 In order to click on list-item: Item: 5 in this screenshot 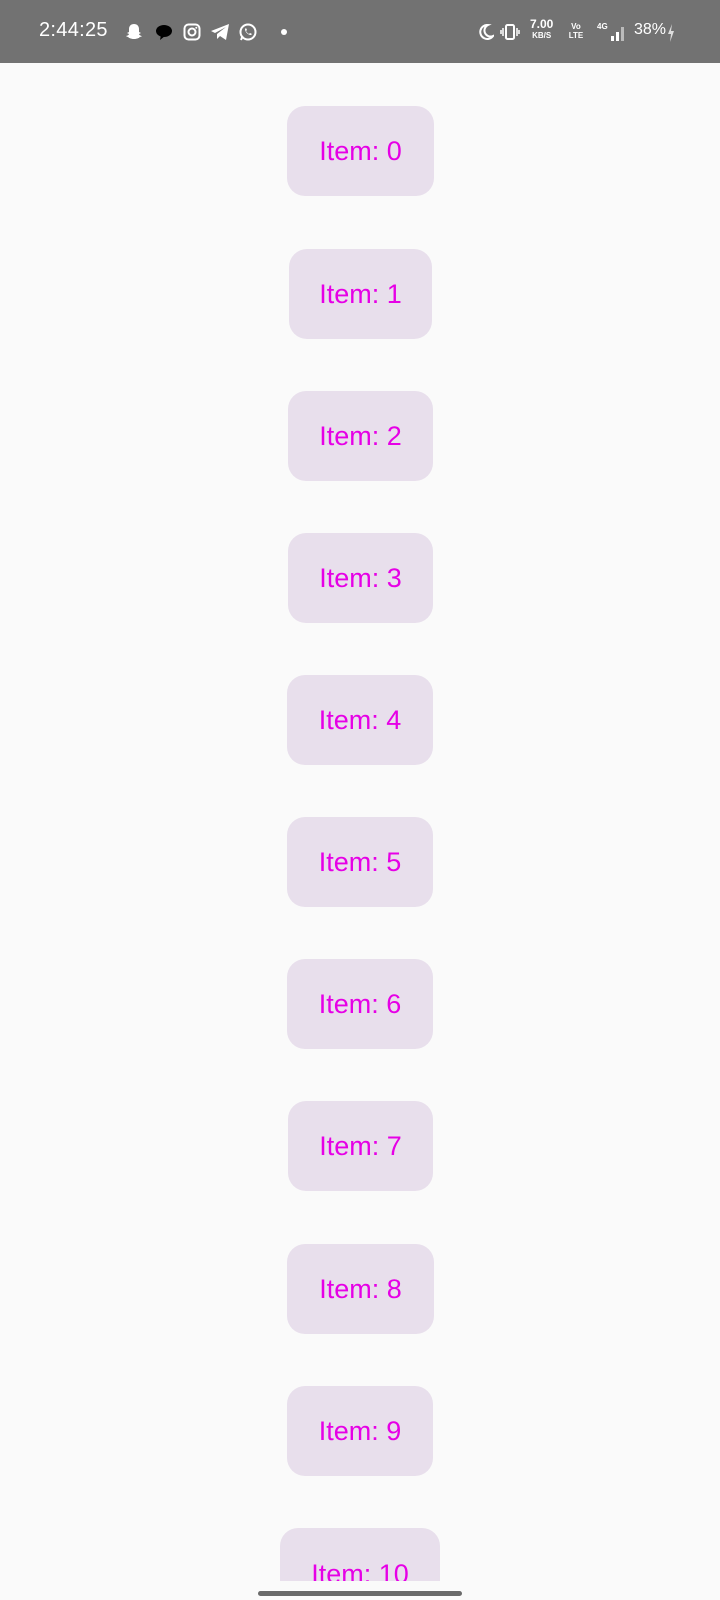, I will do `click(360, 862)`.